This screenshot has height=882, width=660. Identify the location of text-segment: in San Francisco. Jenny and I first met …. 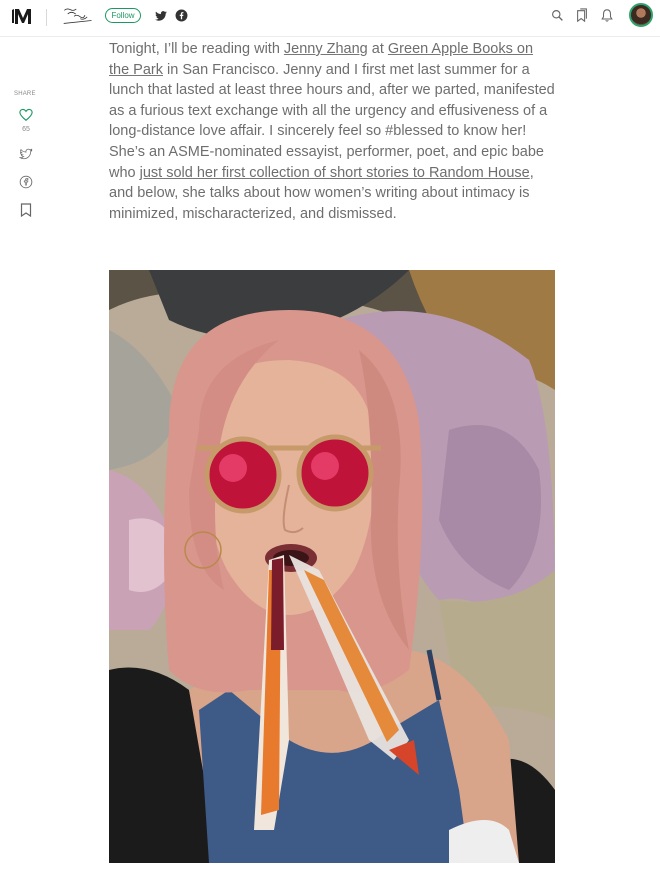
(332, 121).